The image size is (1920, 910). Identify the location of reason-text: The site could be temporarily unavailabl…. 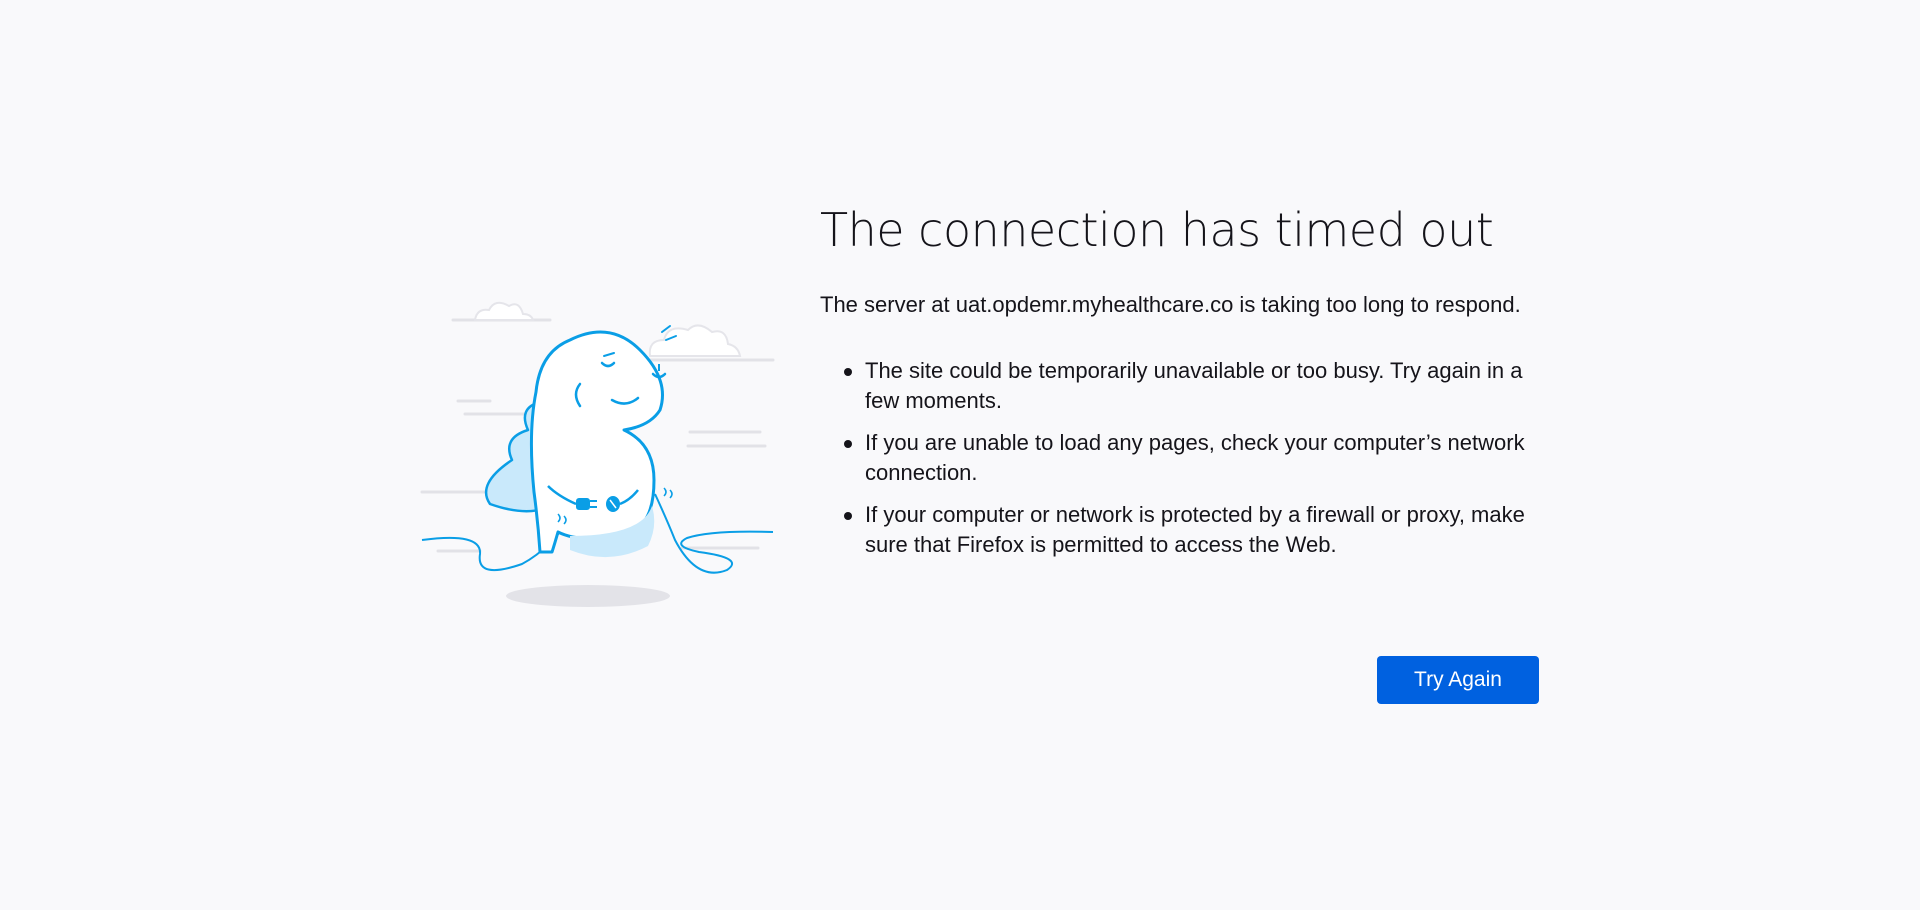
(1194, 385).